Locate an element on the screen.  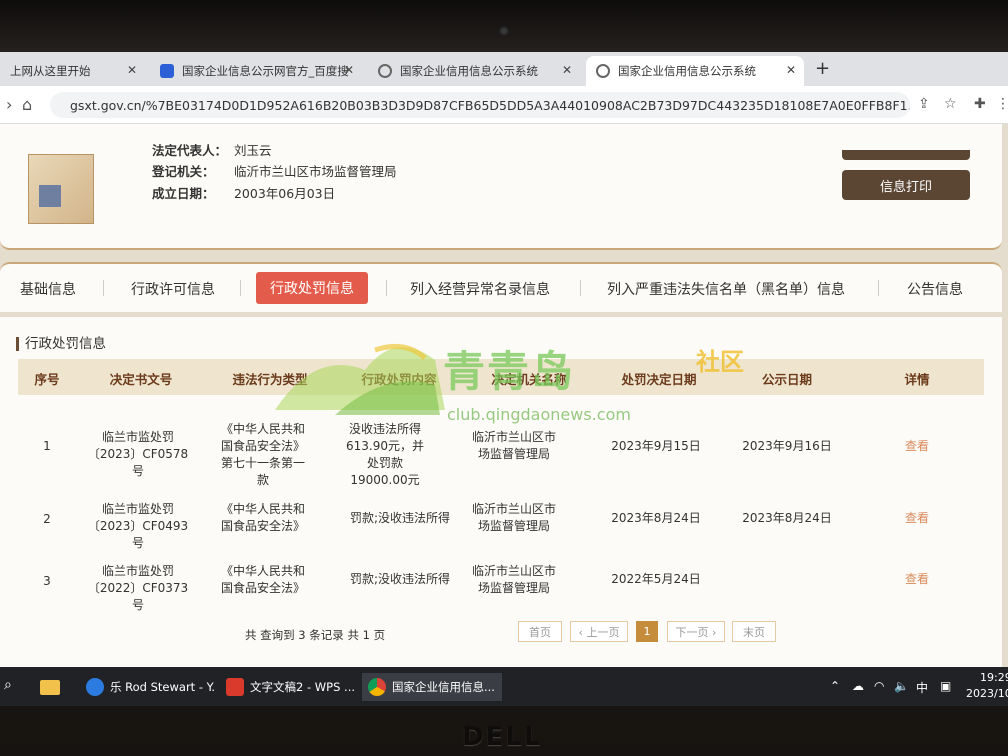
volume-icon: 🔈 is located at coordinates (901, 686).